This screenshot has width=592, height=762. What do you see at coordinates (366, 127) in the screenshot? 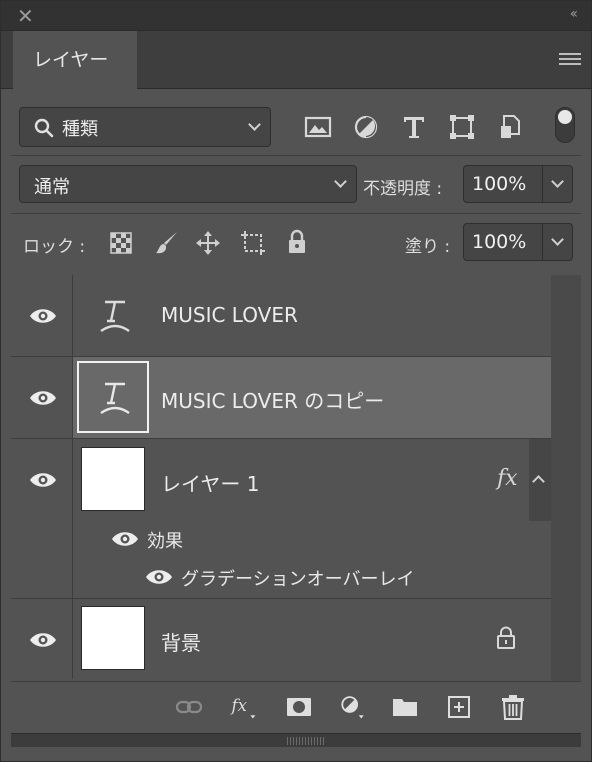
I see `adjustment-filter-icon` at bounding box center [366, 127].